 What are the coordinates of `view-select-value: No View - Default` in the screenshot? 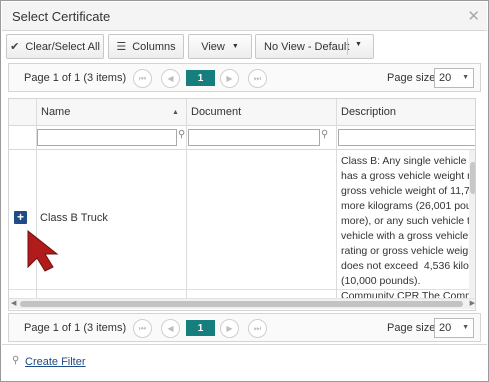 It's located at (307, 46).